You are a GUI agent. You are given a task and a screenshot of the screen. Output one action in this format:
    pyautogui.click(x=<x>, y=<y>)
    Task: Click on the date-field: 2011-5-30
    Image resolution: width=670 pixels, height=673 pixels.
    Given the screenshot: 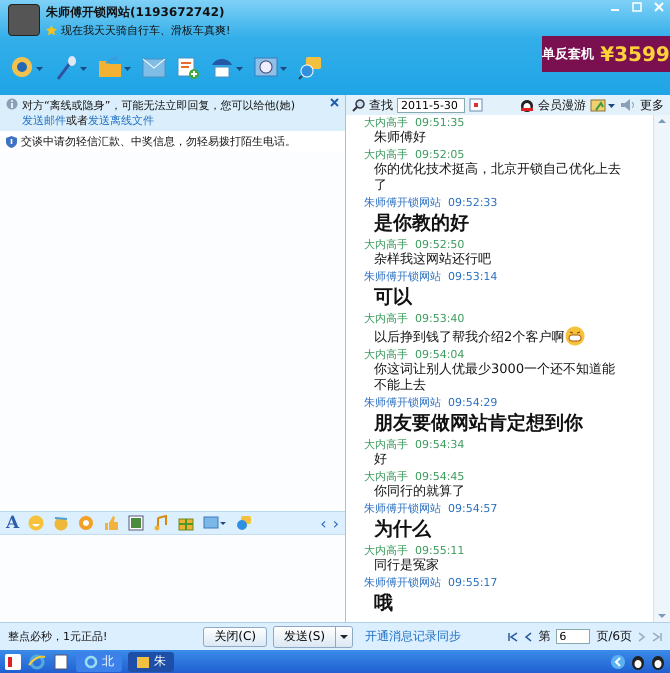 What is the action you would take?
    pyautogui.click(x=431, y=105)
    